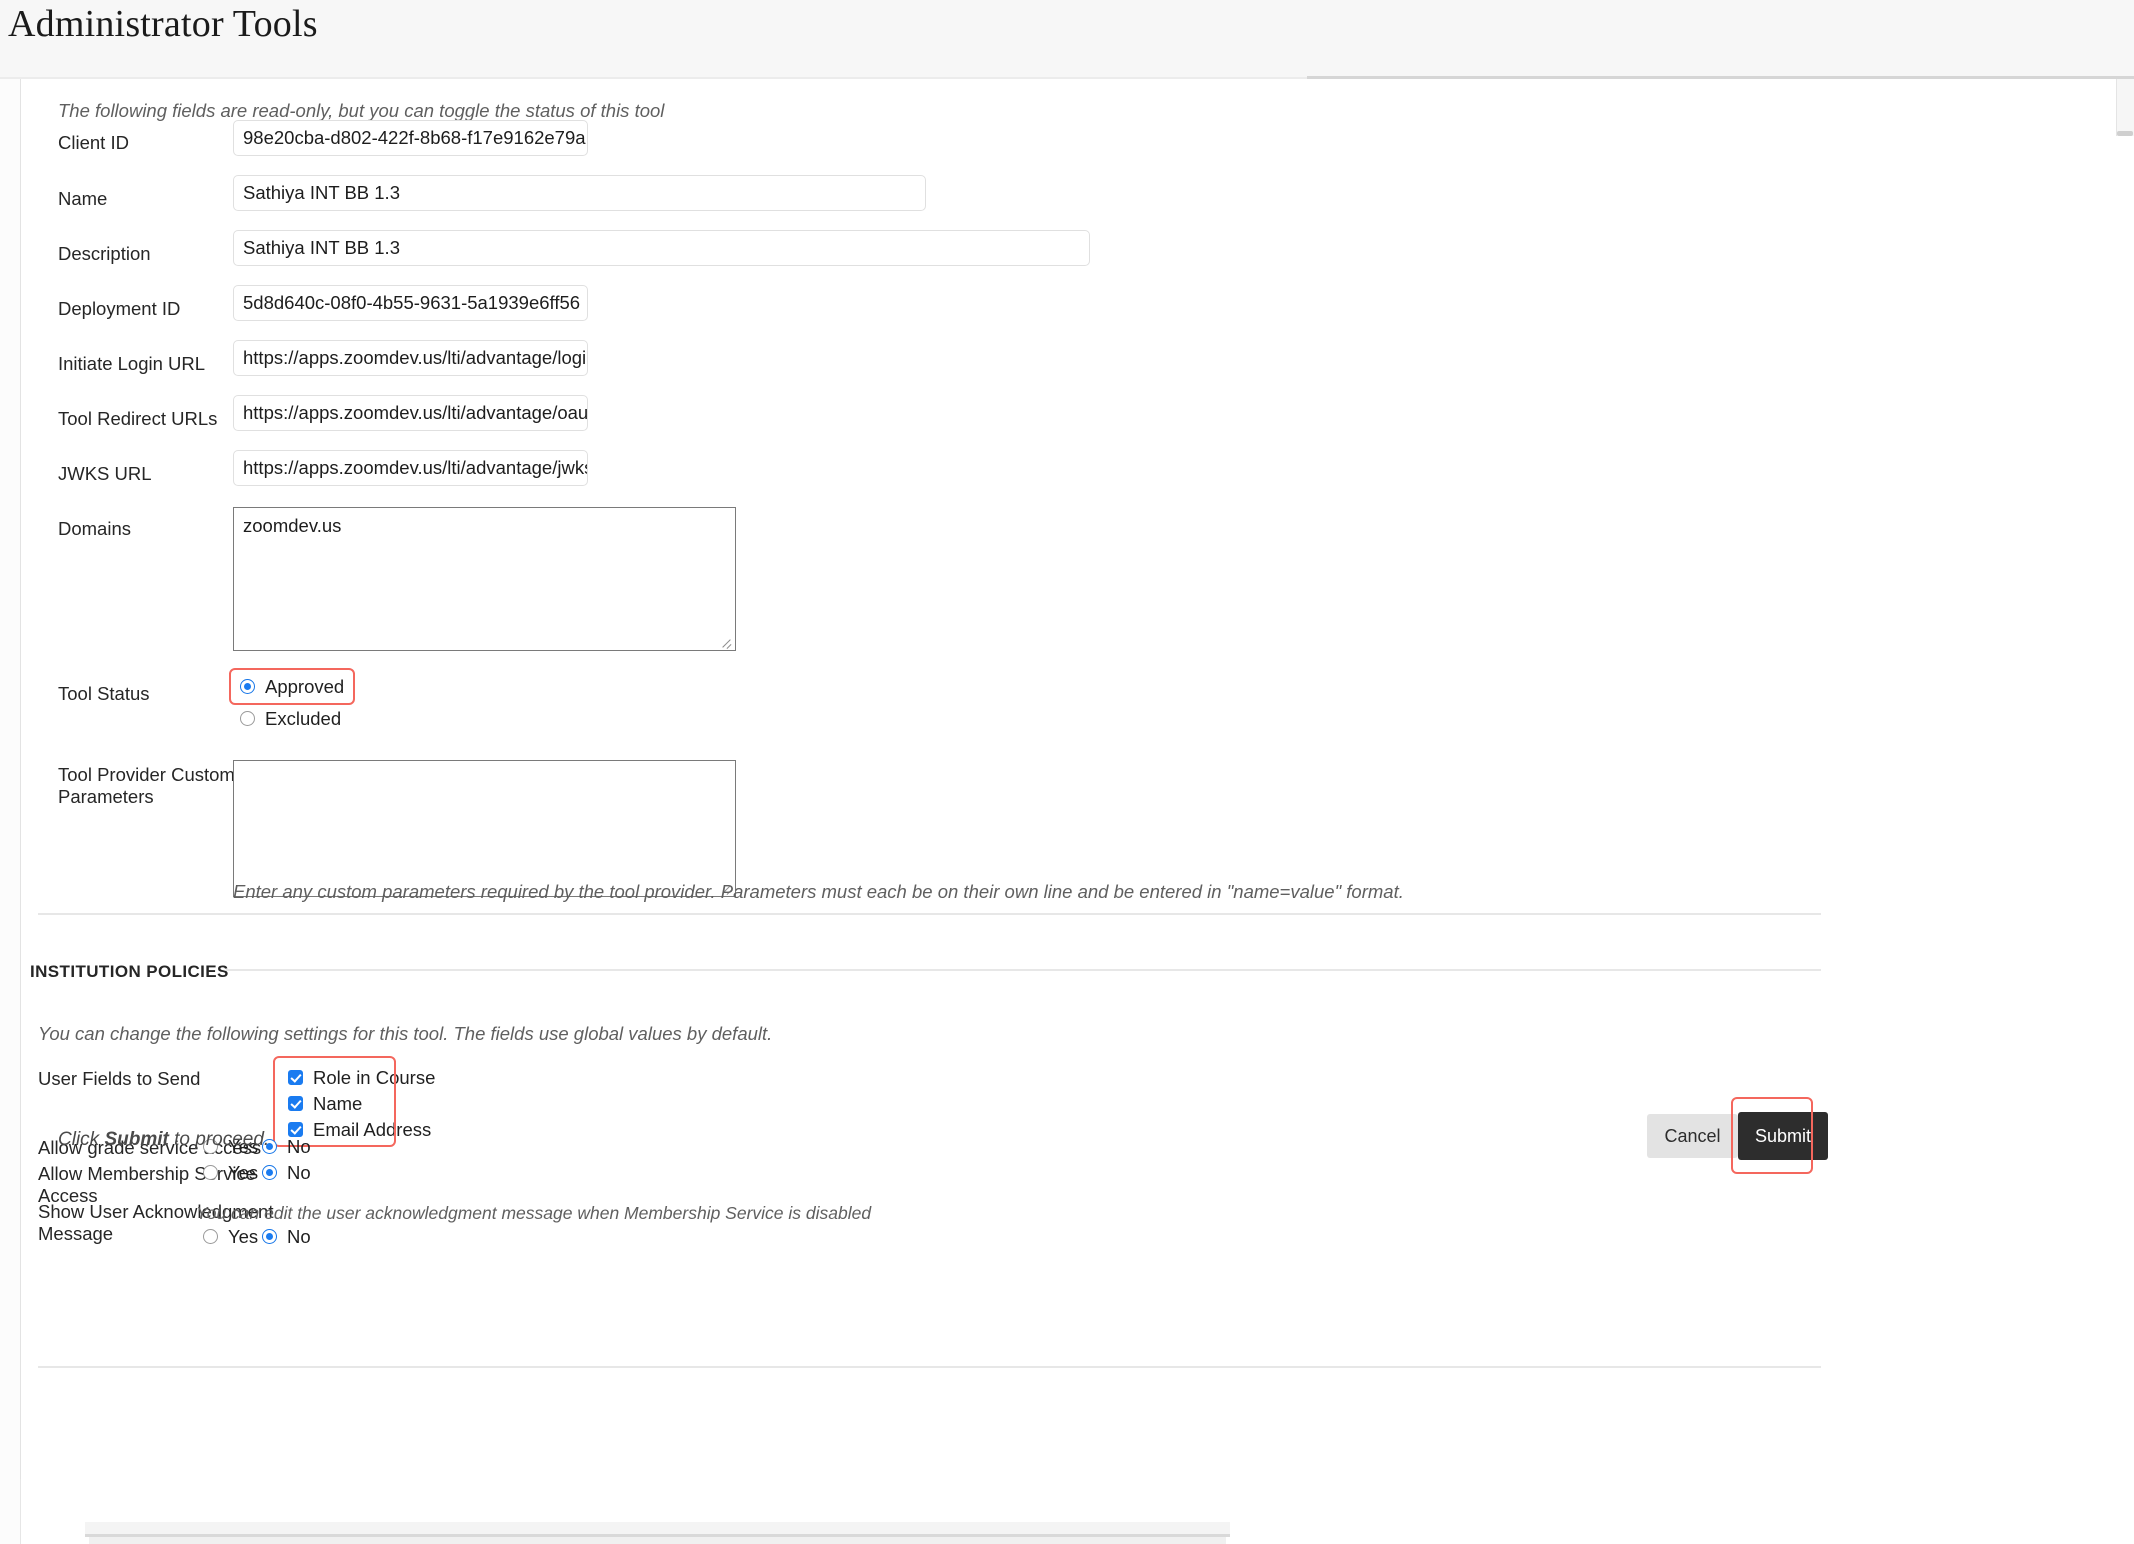 This screenshot has height=1544, width=2134. What do you see at coordinates (1067, 39) in the screenshot?
I see `page-header` at bounding box center [1067, 39].